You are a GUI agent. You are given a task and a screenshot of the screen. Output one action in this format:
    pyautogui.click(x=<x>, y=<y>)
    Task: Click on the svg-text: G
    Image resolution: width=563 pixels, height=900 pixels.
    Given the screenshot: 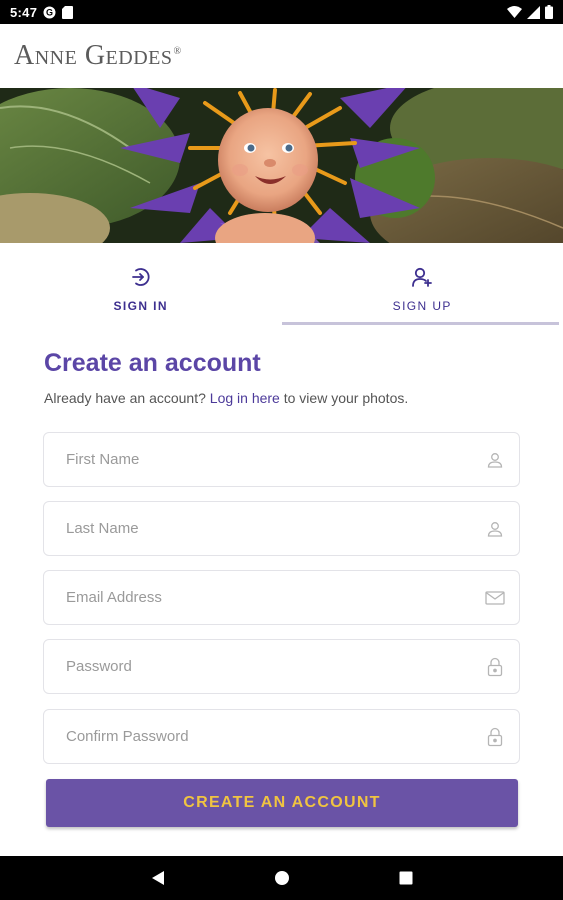 What is the action you would take?
    pyautogui.click(x=49, y=12)
    